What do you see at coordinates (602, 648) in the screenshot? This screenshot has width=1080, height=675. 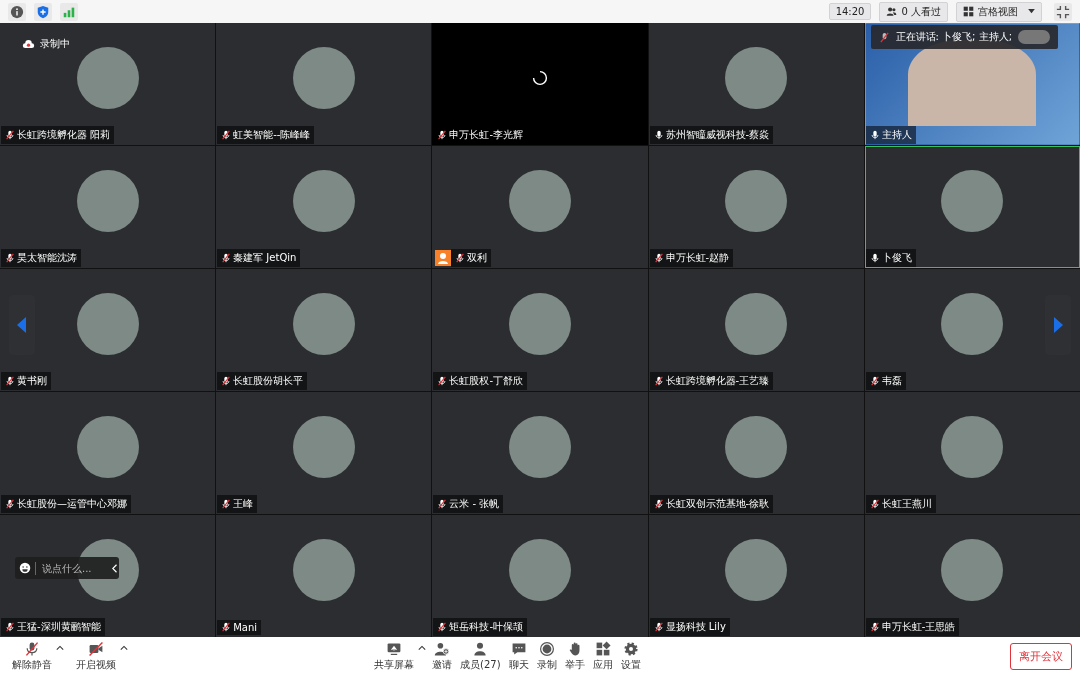 I see `apps-icon` at bounding box center [602, 648].